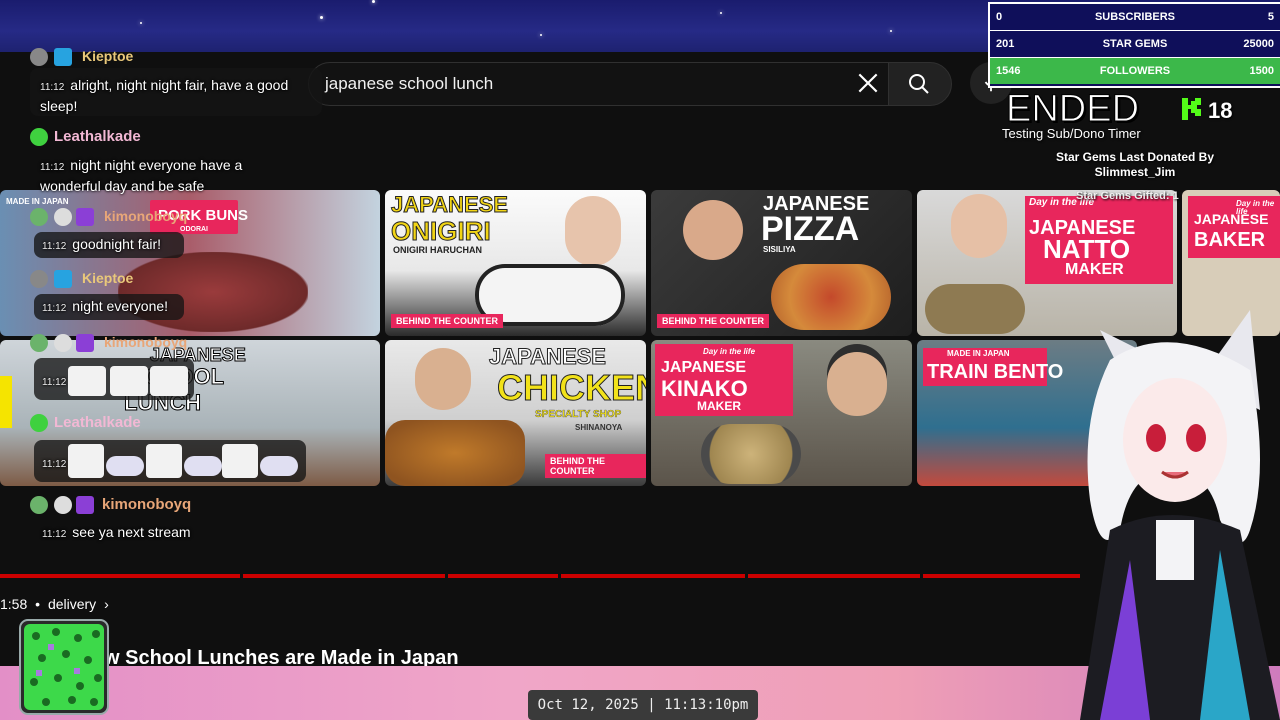 The width and height of the screenshot is (1280, 720). Describe the element at coordinates (437, 250) in the screenshot. I see `thumbnail-text: ONIGIRI HARUCHAN` at that location.